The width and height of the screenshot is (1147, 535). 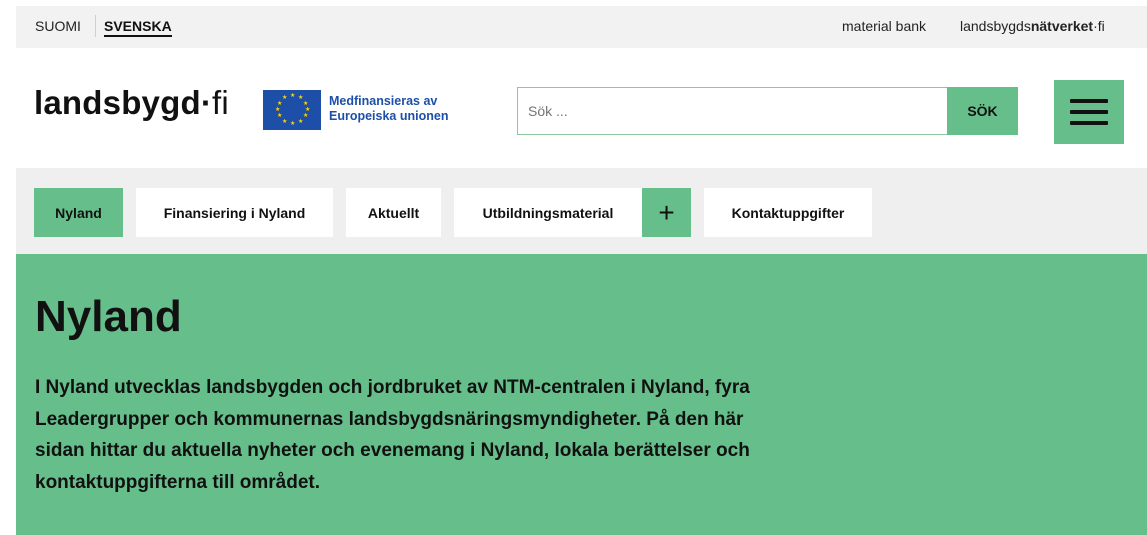 What do you see at coordinates (548, 212) in the screenshot?
I see `nav-item-utbildningsmaterial: Utbildningsmaterial` at bounding box center [548, 212].